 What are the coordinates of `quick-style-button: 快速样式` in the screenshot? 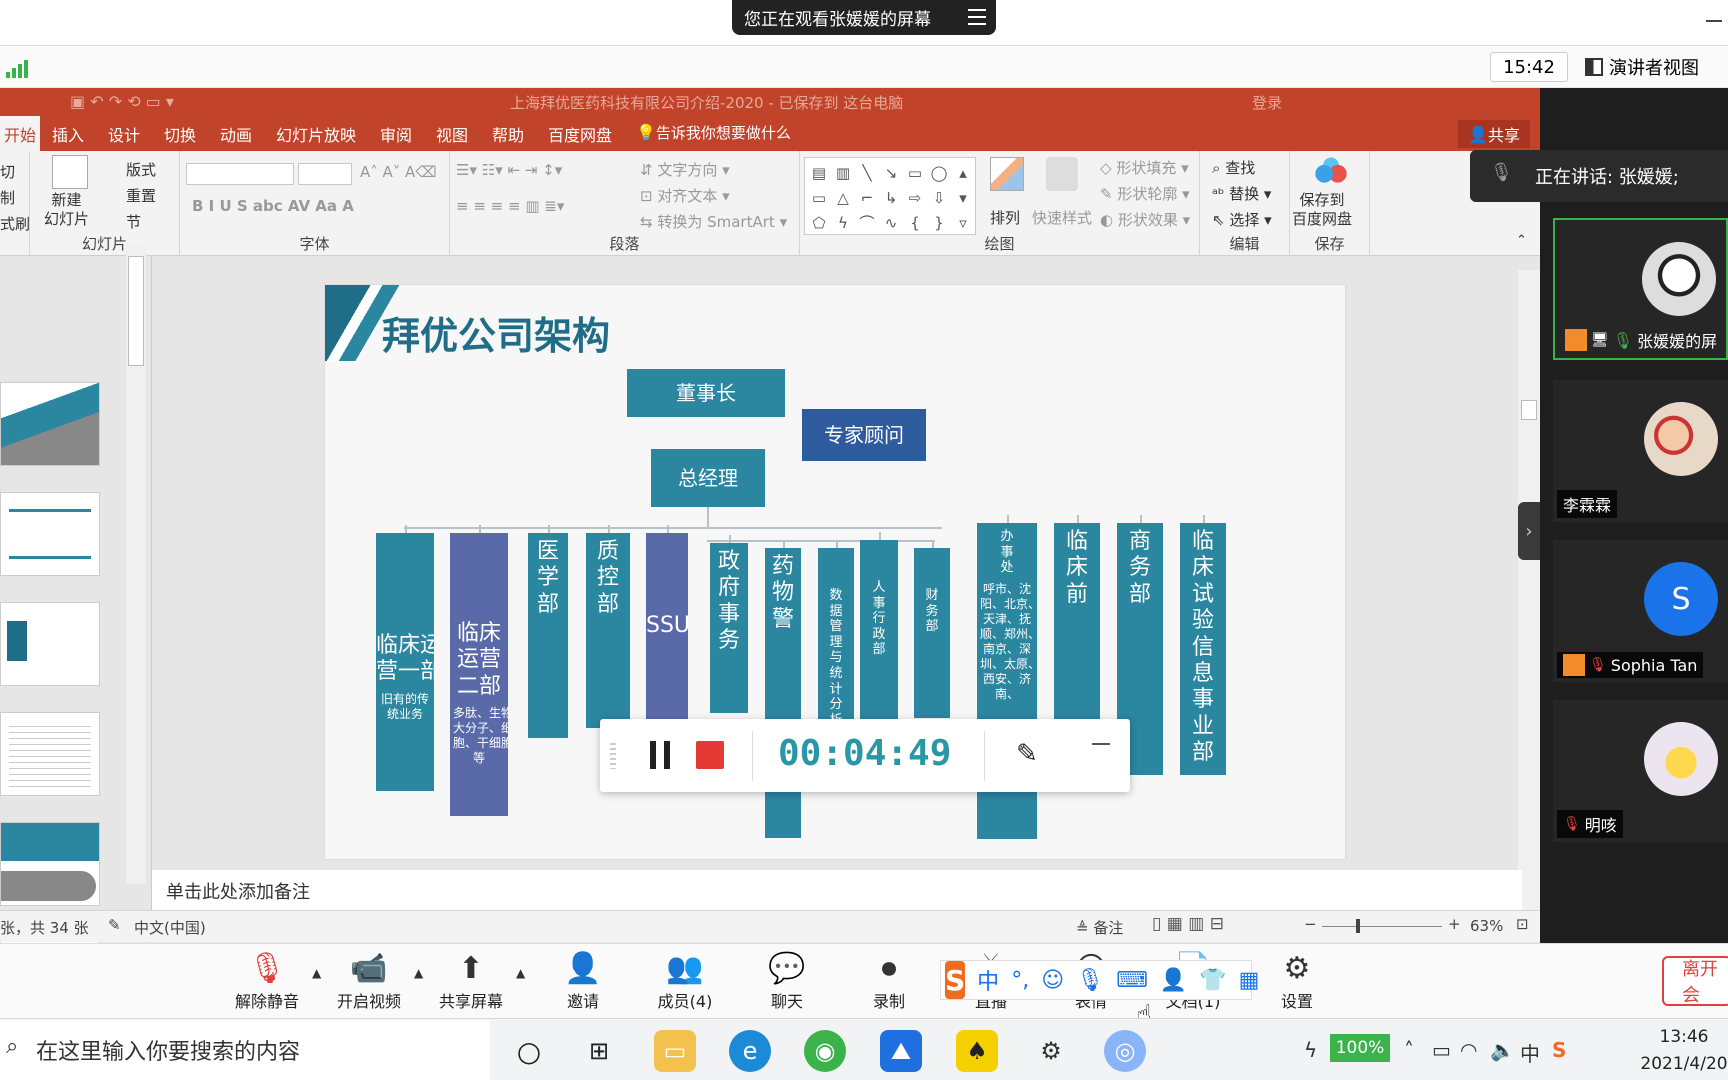 It's located at (1062, 217).